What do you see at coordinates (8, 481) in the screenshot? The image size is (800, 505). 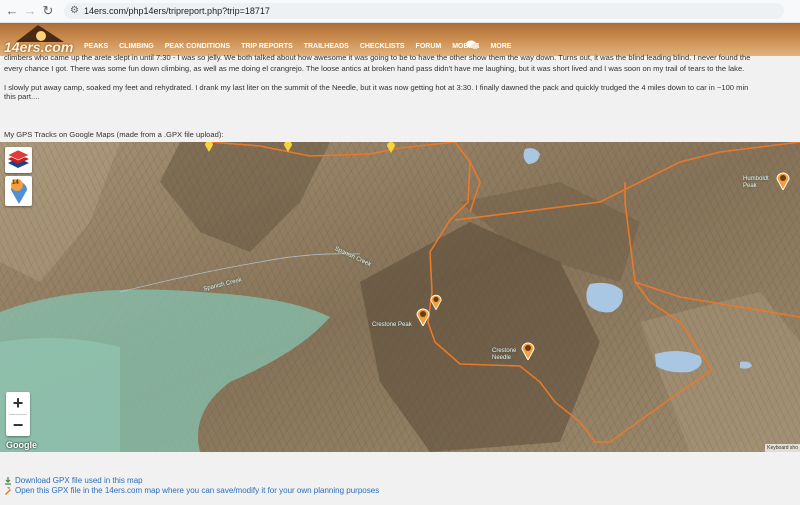 I see `download-icon` at bounding box center [8, 481].